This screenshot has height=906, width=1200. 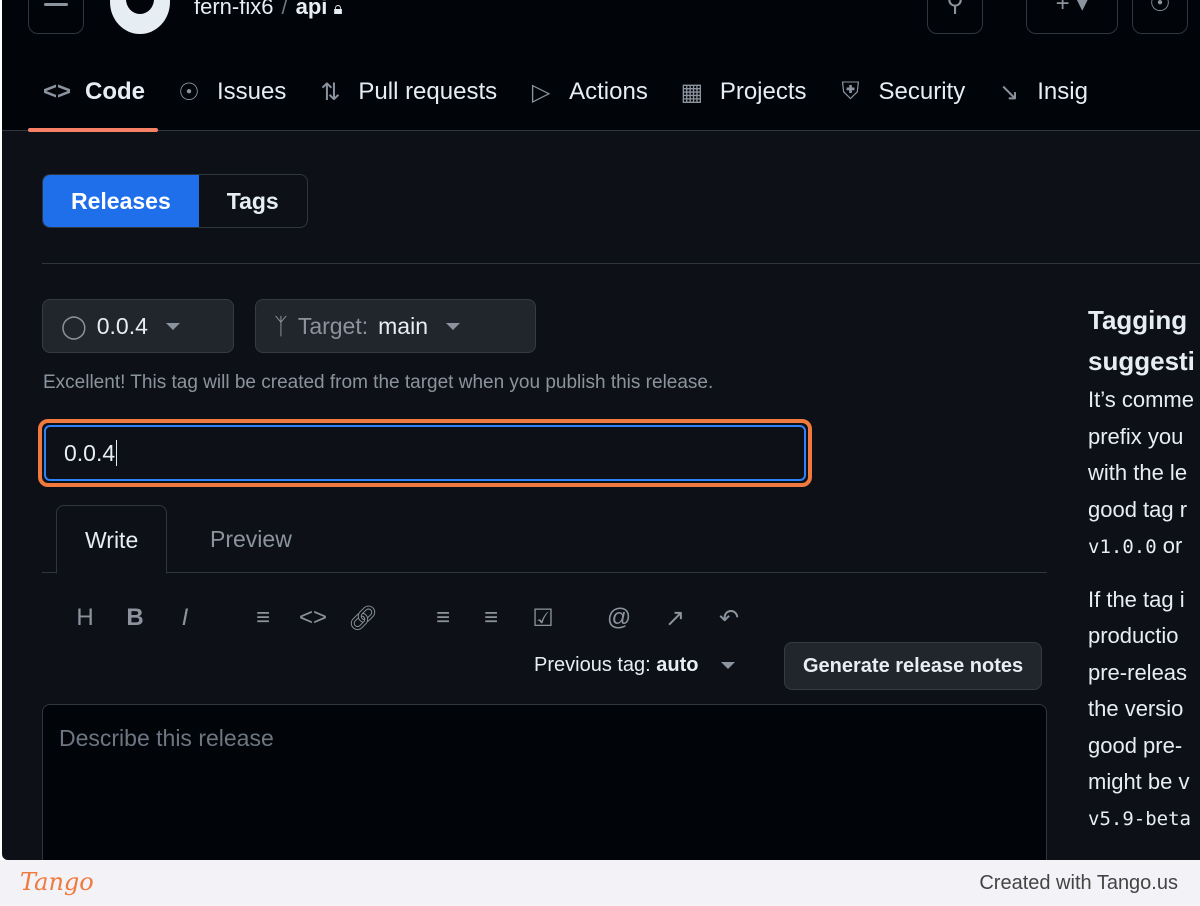 I want to click on created-with-credit: Created with Tango.us, so click(x=1078, y=883).